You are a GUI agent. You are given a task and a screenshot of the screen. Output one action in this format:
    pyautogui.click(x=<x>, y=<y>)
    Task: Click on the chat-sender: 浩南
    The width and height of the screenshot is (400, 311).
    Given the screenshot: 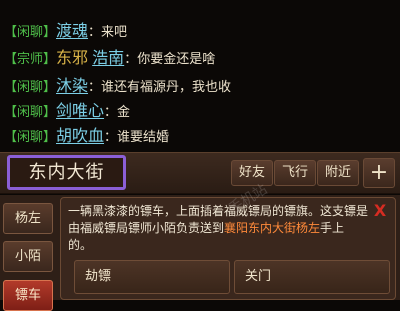 What is the action you would take?
    pyautogui.click(x=108, y=57)
    